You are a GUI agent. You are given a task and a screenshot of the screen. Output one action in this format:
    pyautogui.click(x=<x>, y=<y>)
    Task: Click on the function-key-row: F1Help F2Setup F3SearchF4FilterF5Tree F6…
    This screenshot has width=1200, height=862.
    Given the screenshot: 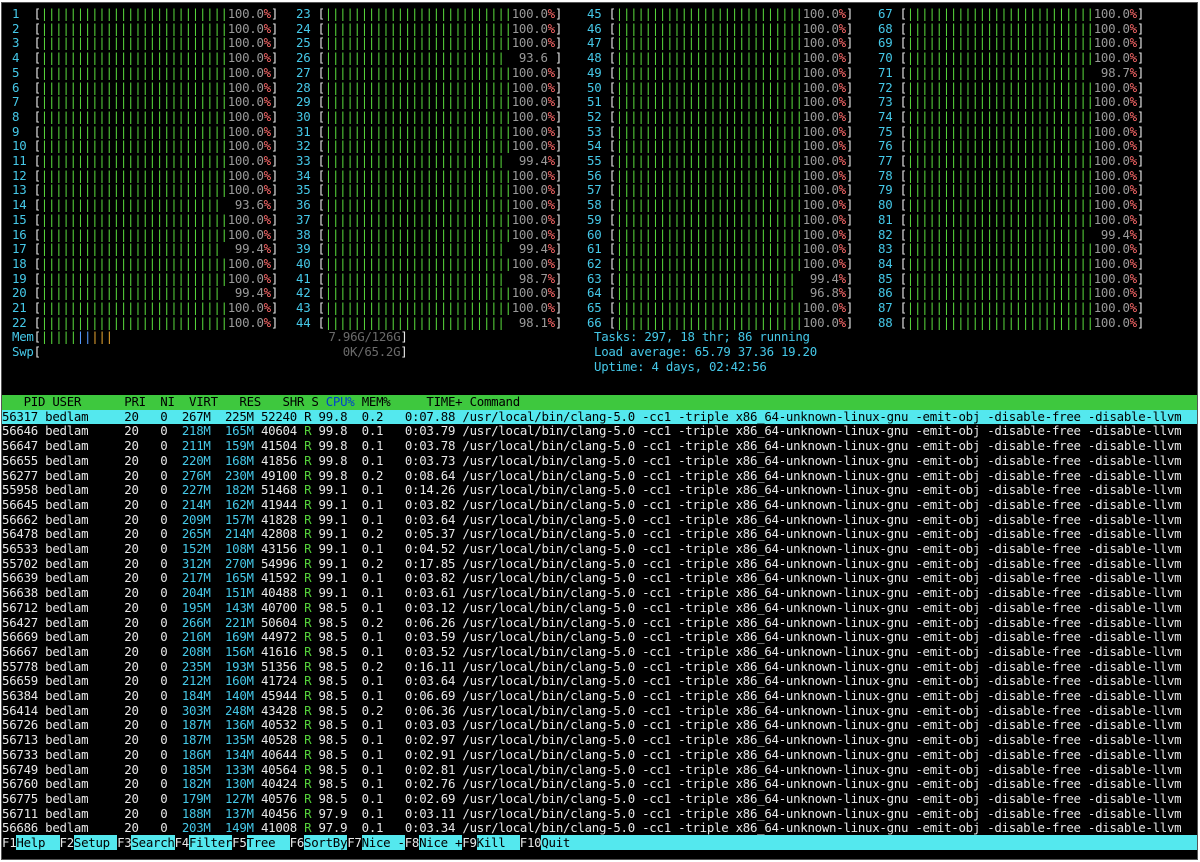 What is the action you would take?
    pyautogui.click(x=599, y=843)
    